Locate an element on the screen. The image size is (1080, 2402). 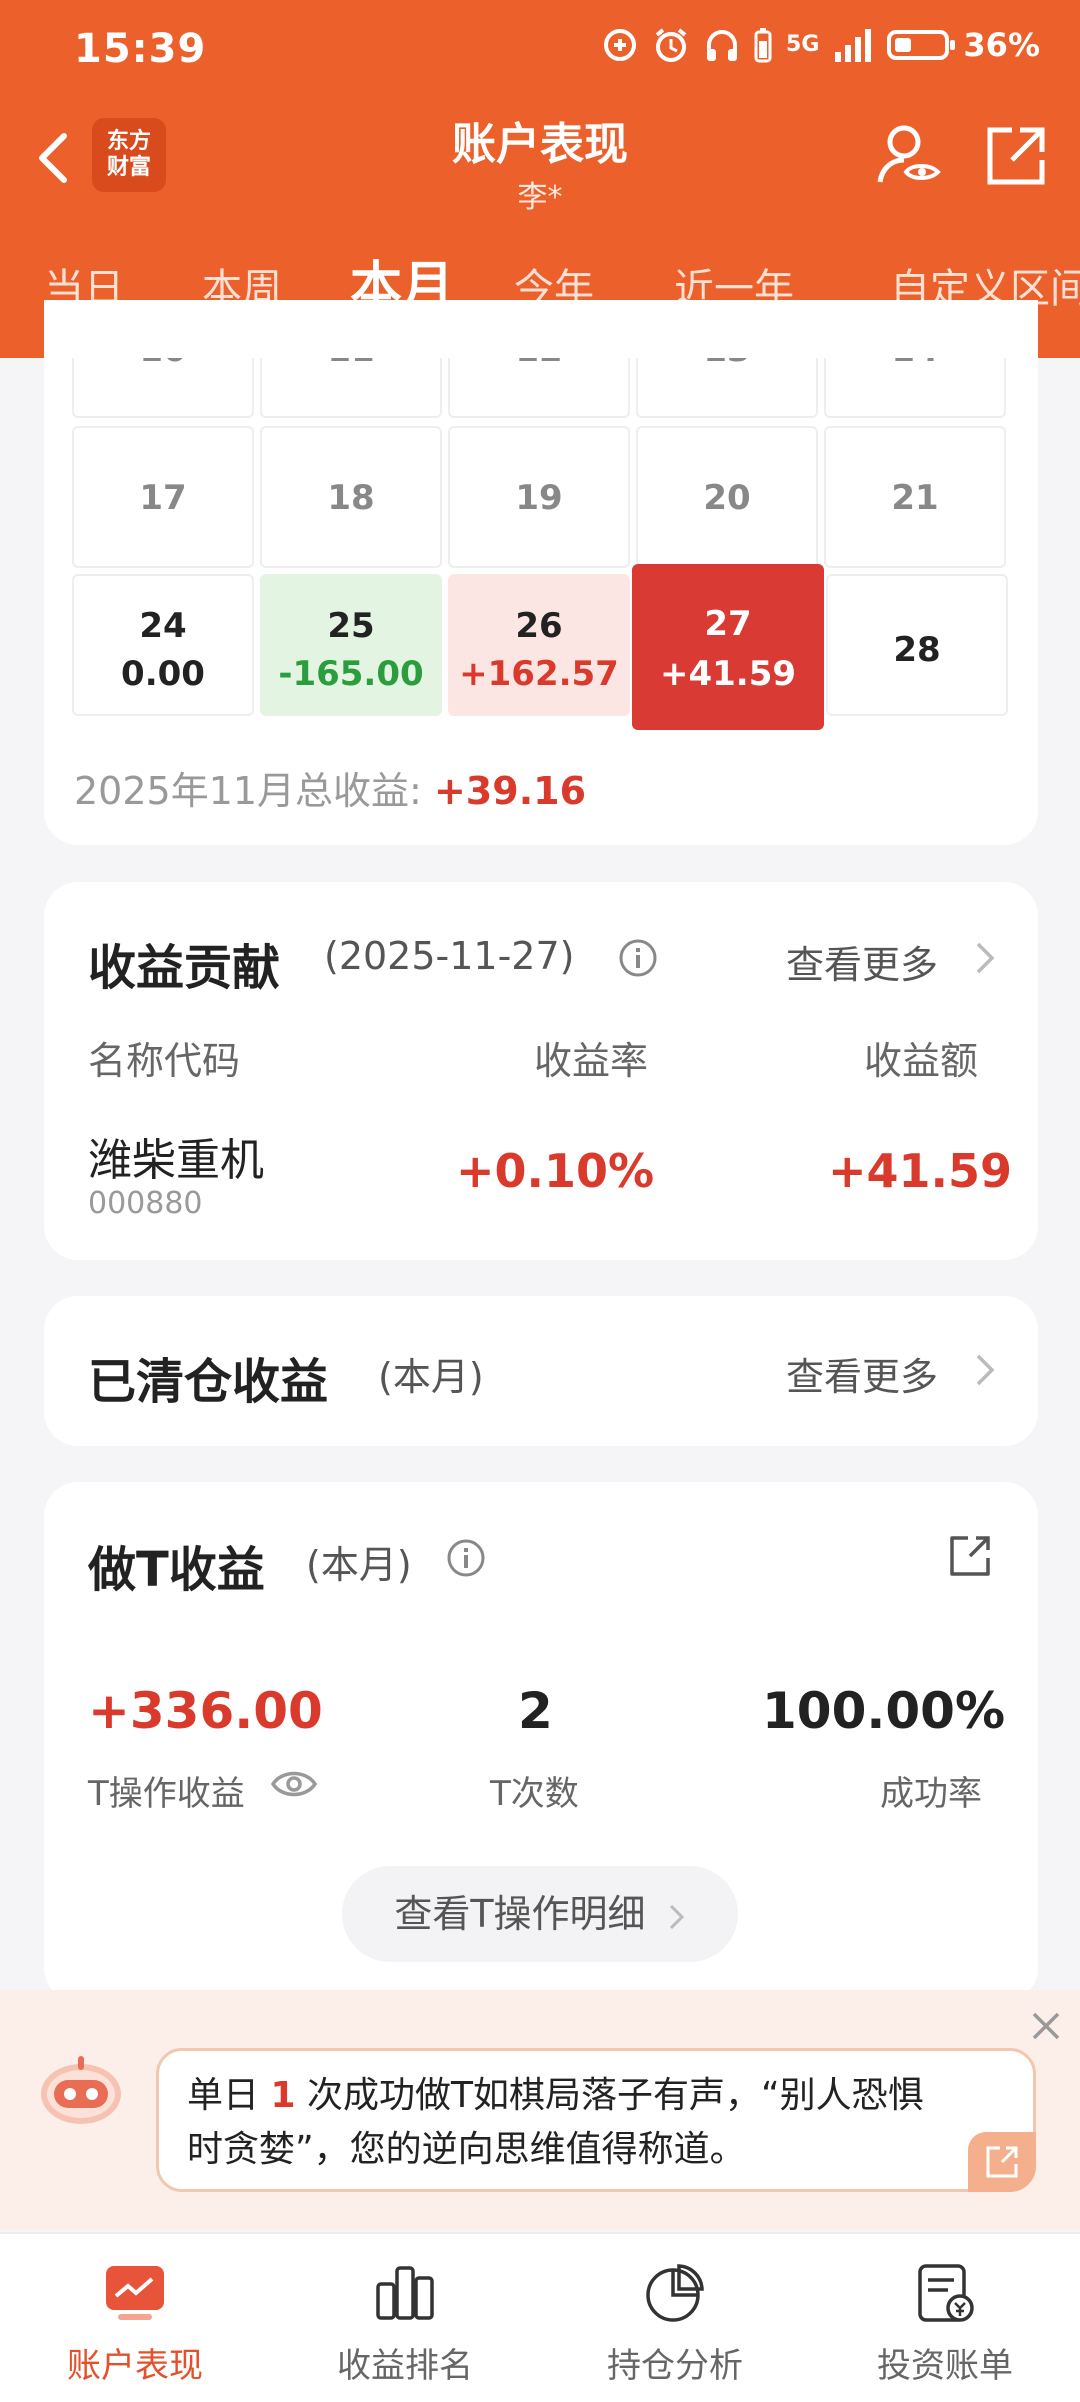
col-rate: 收益率 is located at coordinates (591, 1061).